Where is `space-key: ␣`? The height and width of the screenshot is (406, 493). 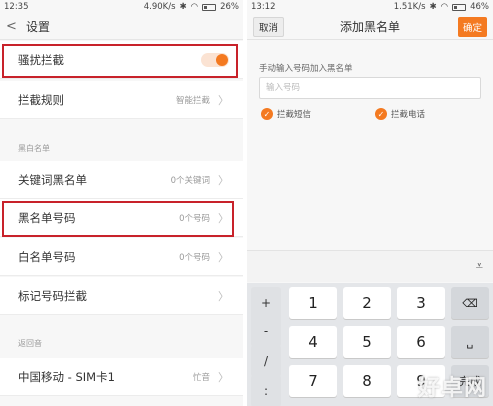
space-key: ␣ is located at coordinates (470, 342).